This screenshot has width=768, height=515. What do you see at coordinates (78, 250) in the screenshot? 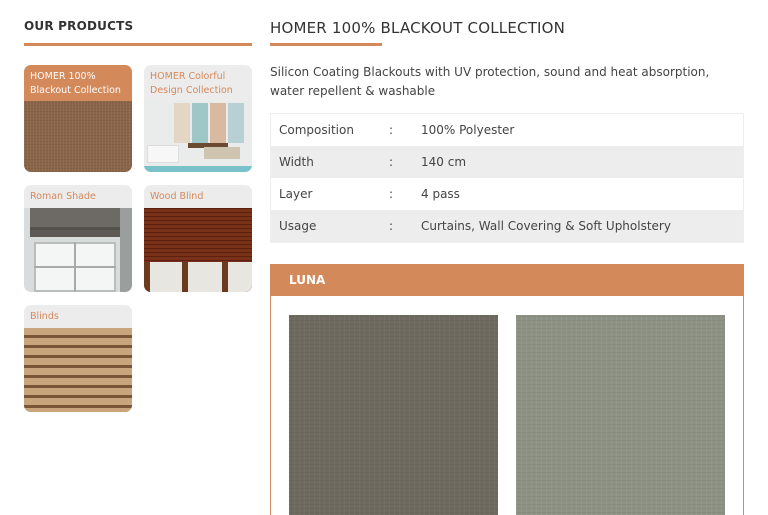
I see `roman-shade-thumbnail` at bounding box center [78, 250].